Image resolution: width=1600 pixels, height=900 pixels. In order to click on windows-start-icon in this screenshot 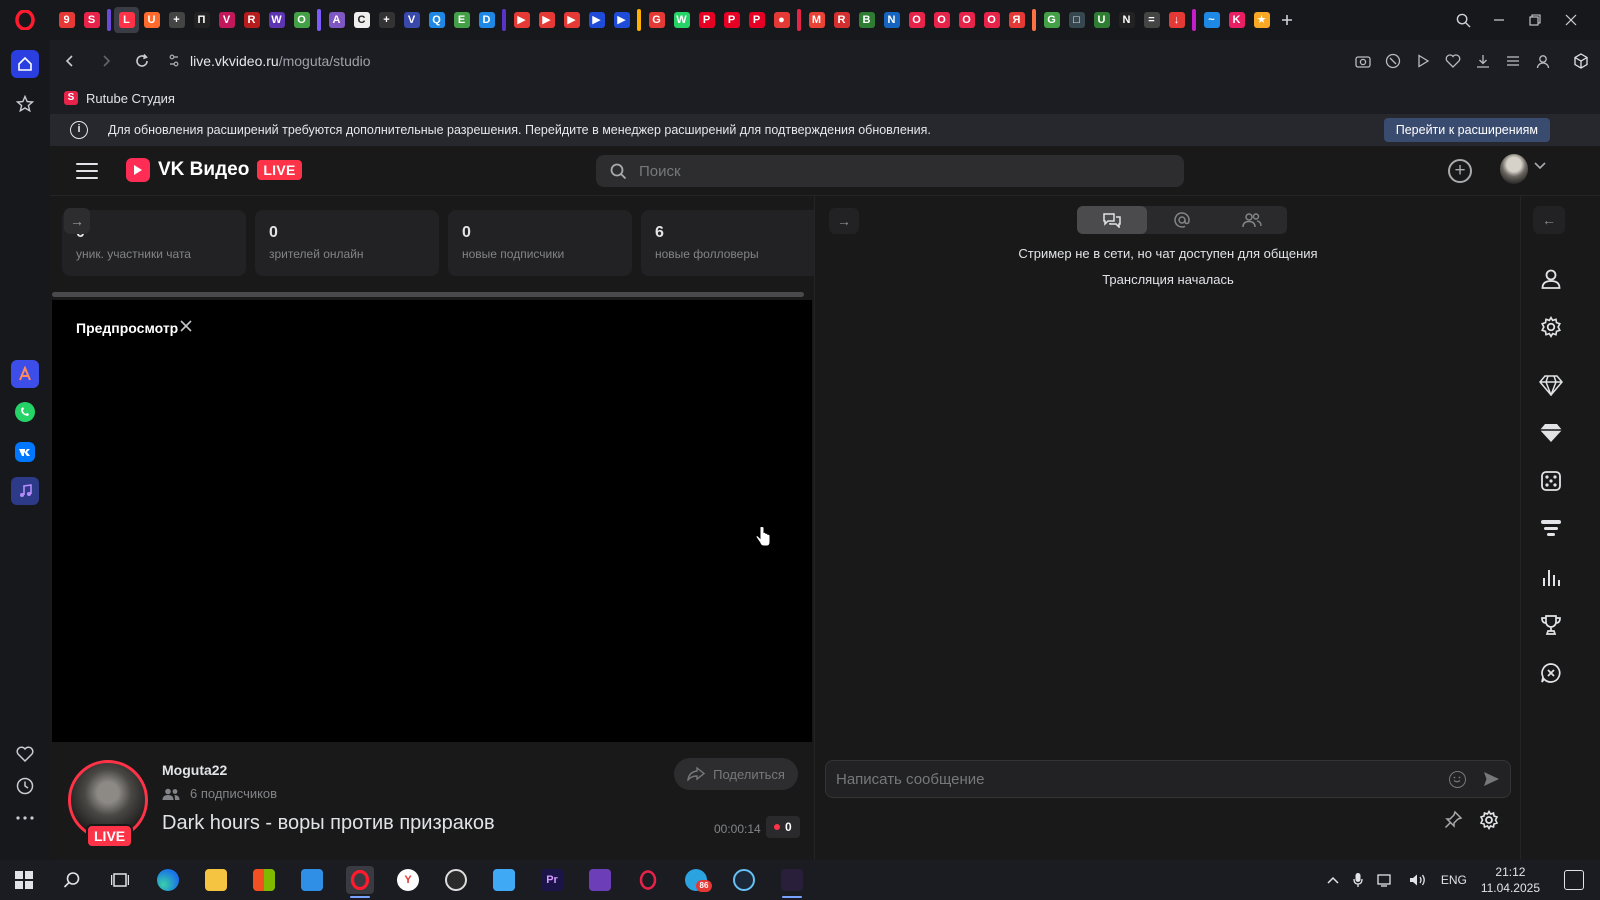, I will do `click(24, 880)`.